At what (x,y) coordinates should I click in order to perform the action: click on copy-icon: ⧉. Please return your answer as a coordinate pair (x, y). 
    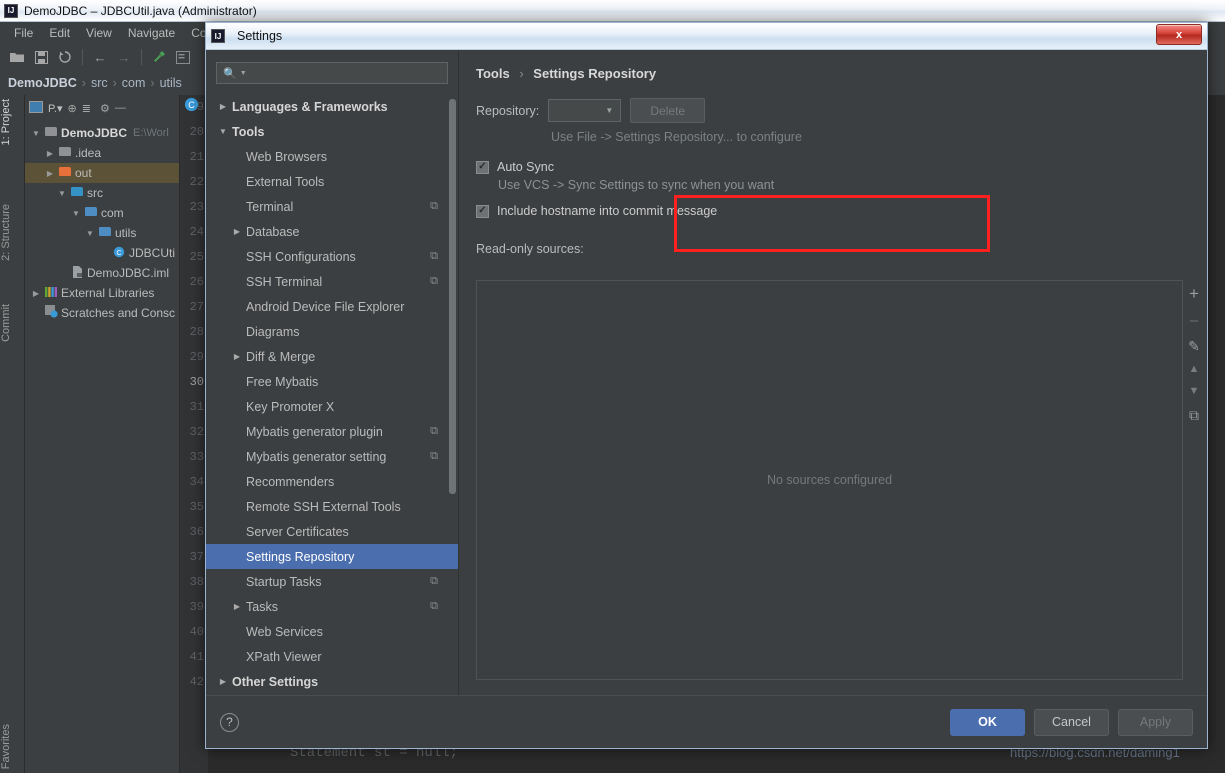
    Looking at the image, I should click on (1194, 415).